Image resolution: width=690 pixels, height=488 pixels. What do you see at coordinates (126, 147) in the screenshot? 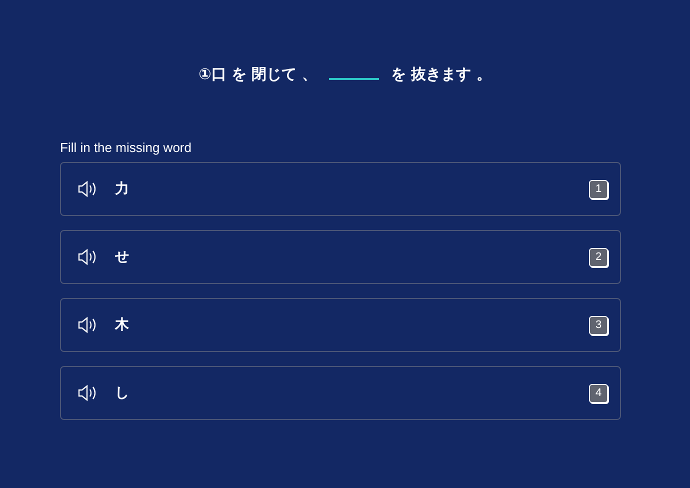
I see `instruction-text: Fill in the missing word` at bounding box center [126, 147].